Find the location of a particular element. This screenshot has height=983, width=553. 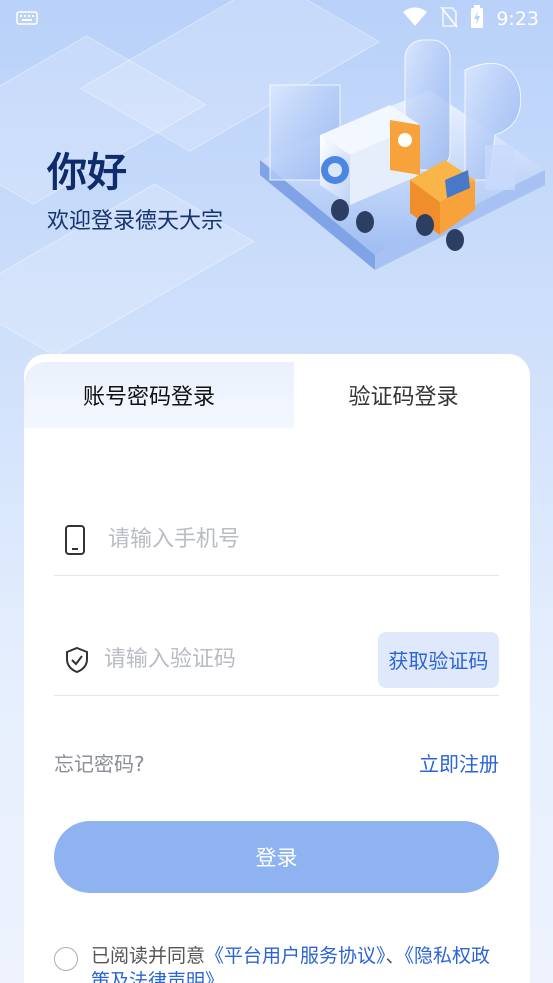

login-tabs: 账号密码登录 验证码登录 is located at coordinates (277, 391).